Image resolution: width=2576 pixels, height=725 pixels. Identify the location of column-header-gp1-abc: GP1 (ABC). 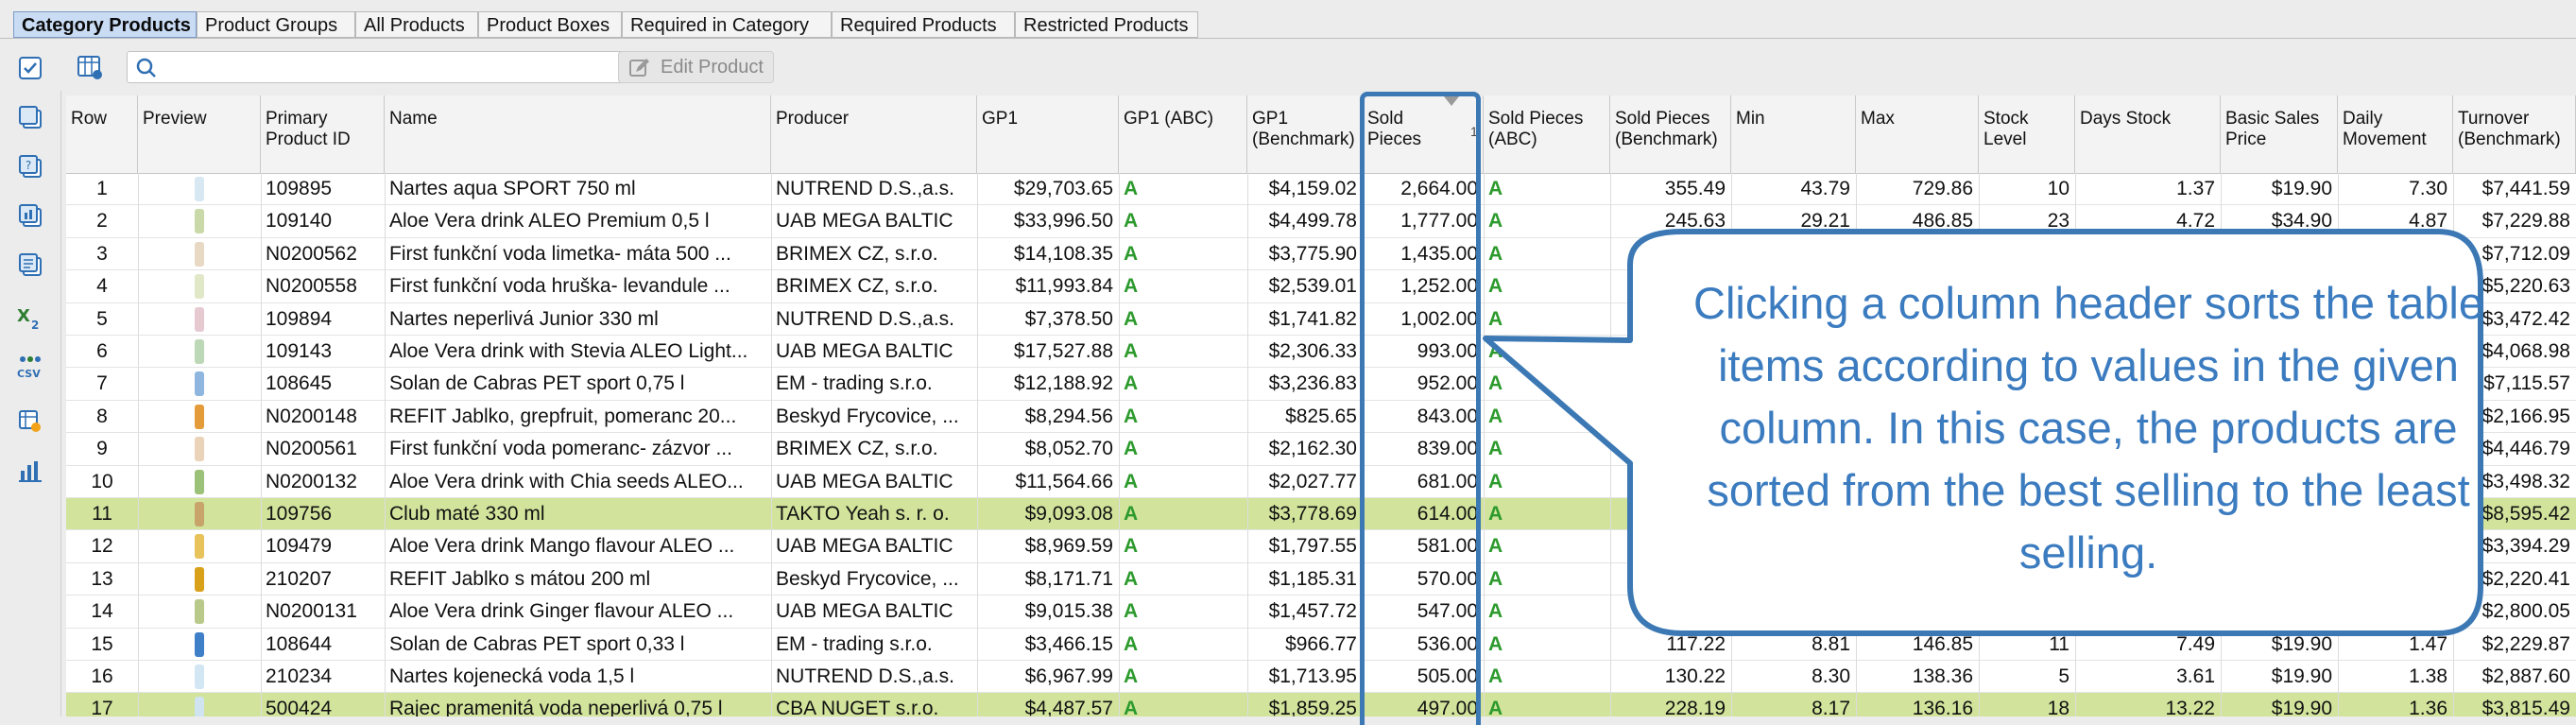
(1183, 134).